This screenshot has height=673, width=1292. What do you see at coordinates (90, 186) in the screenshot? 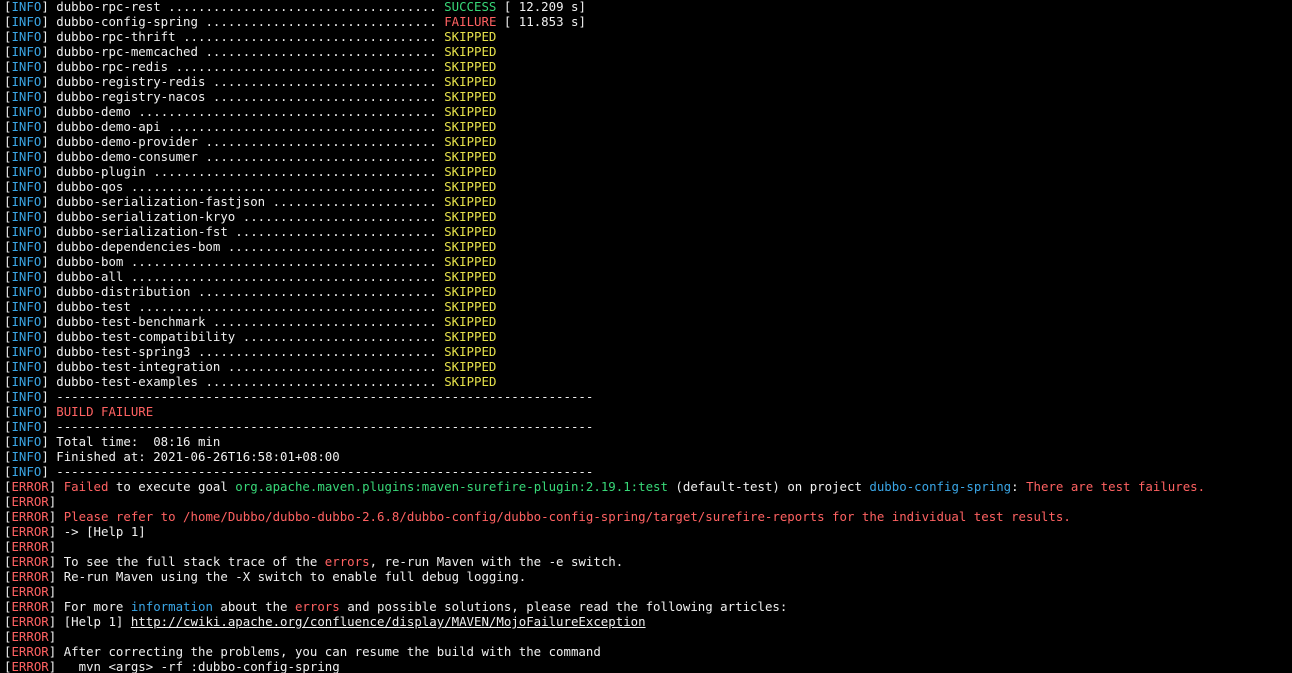
I see `module-name: dubbo-qos` at bounding box center [90, 186].